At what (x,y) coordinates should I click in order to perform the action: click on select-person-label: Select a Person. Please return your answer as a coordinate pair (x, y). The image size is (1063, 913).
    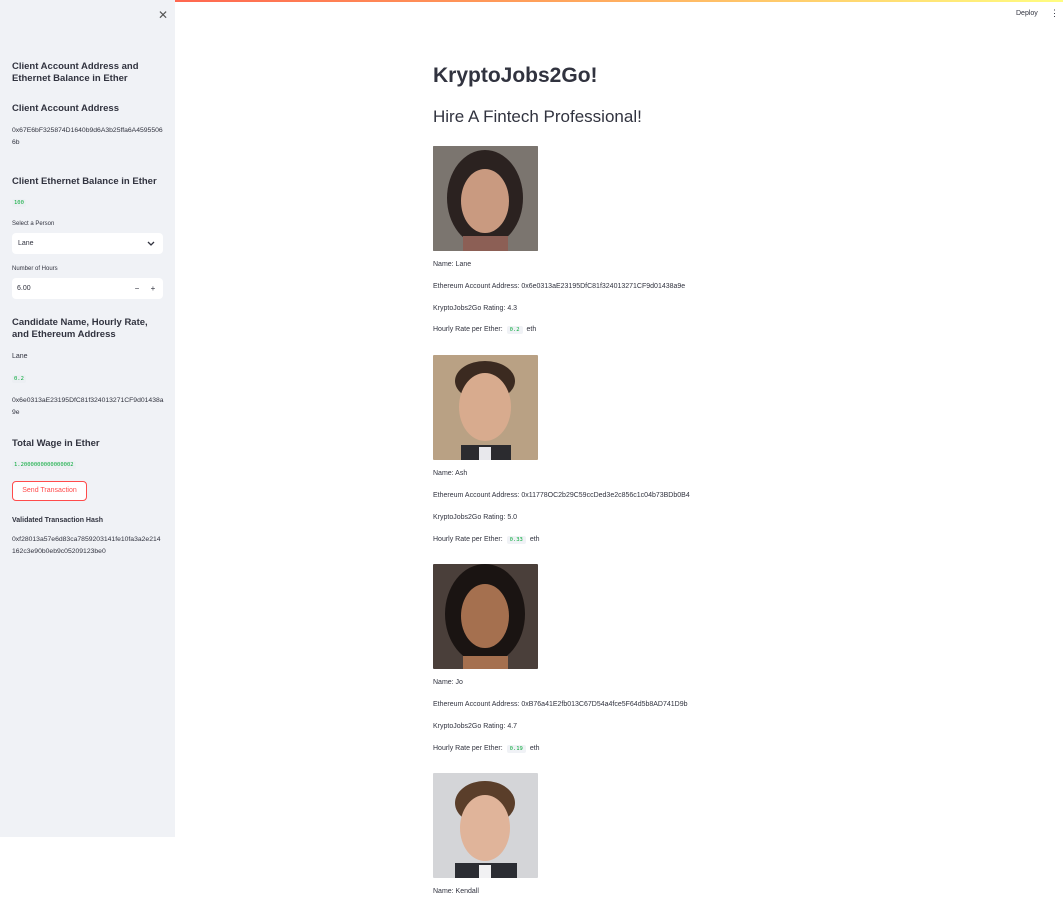
    Looking at the image, I should click on (33, 224).